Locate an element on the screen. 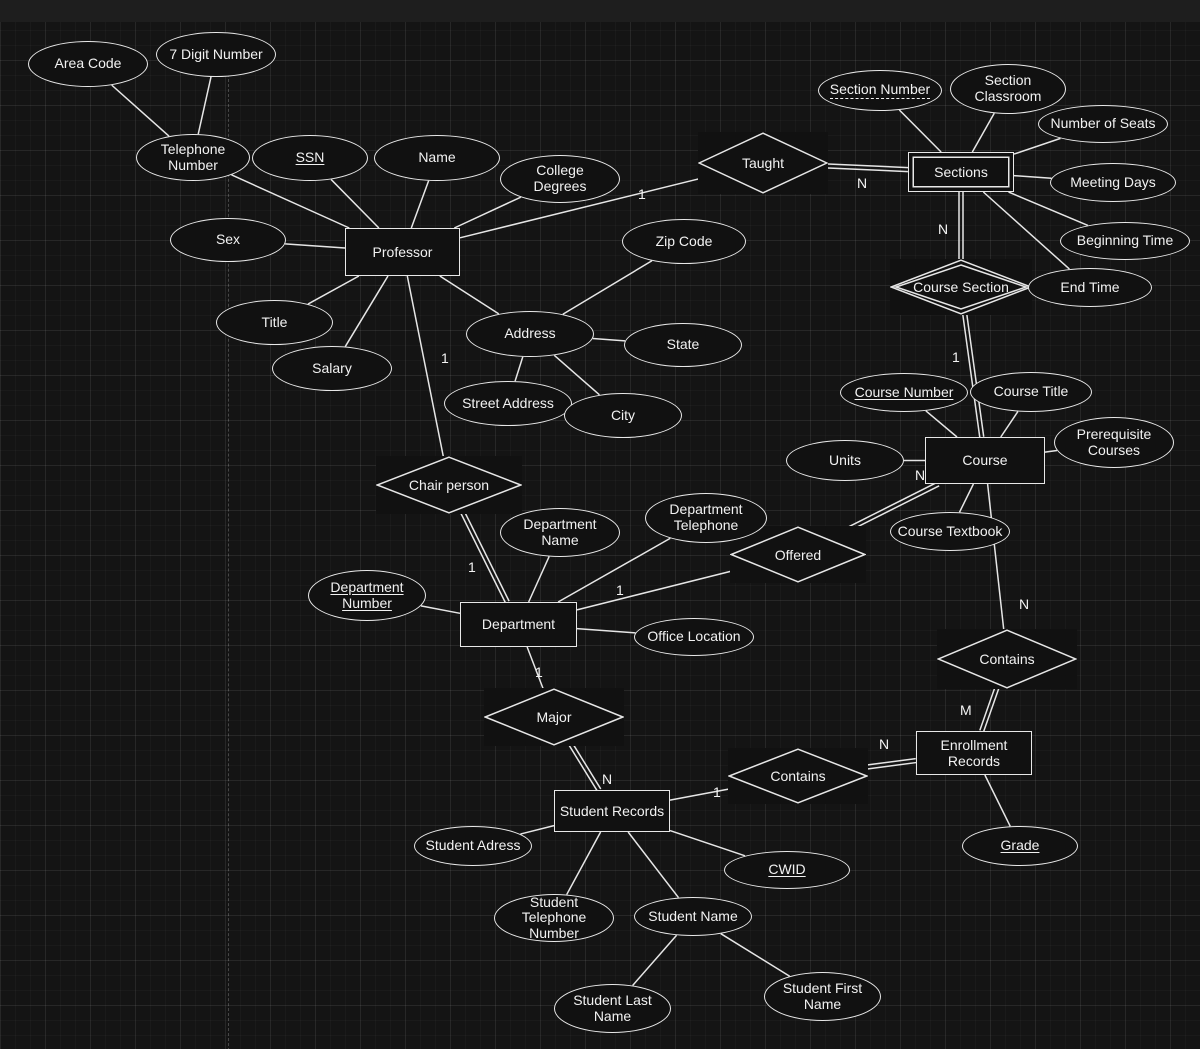 The height and width of the screenshot is (1049, 1200). attribute-student_name: Student Name is located at coordinates (693, 916).